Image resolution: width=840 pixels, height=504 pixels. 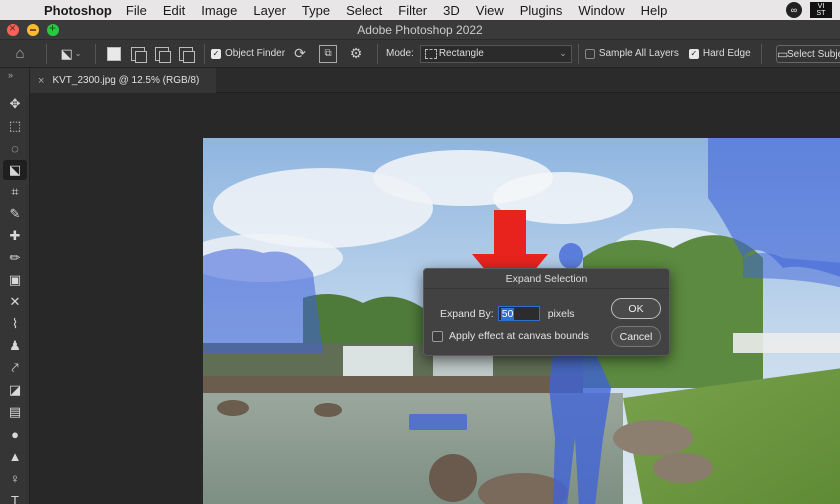 What do you see at coordinates (15, 214) in the screenshot?
I see `eyedropper-tool: ✎` at bounding box center [15, 214].